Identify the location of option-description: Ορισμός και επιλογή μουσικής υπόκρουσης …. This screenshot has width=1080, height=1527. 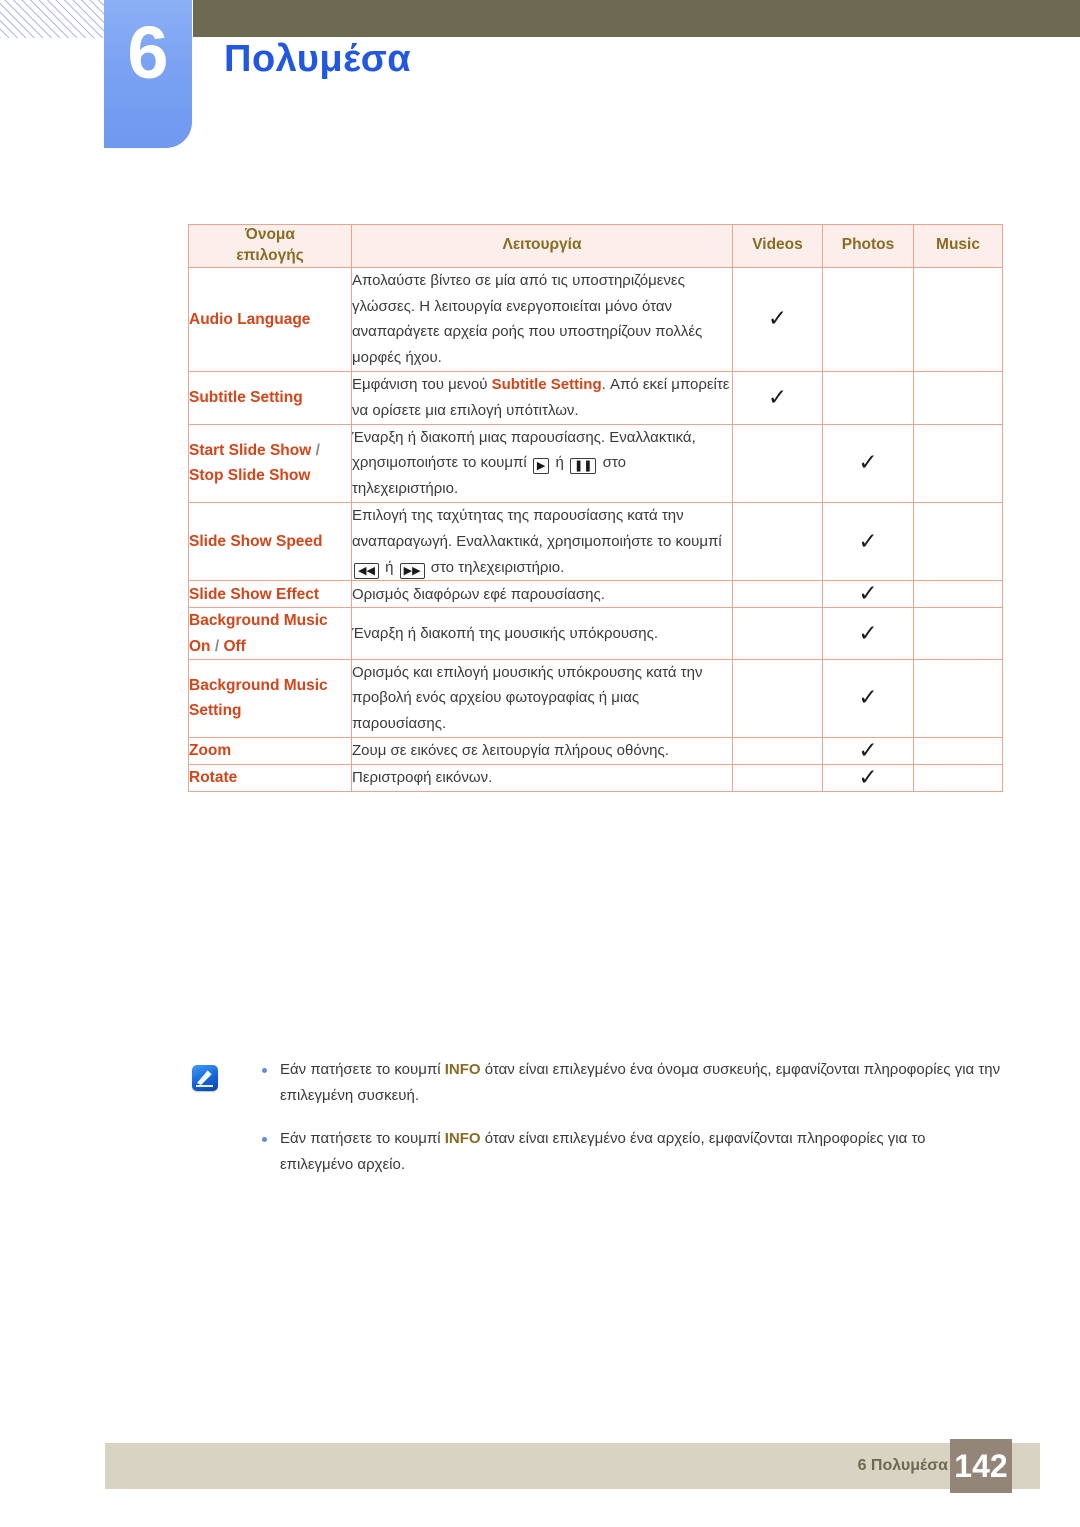
(542, 698).